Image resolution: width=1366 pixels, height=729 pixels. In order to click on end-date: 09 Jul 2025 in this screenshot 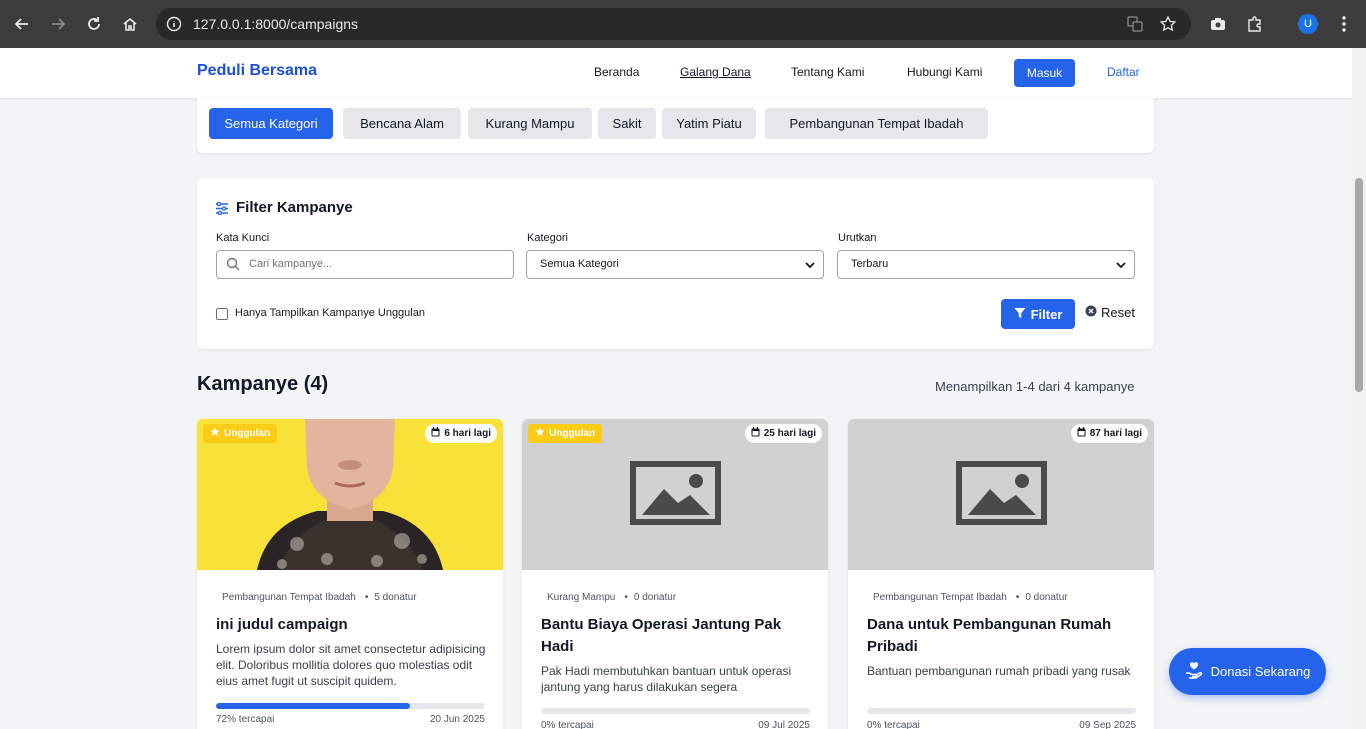, I will do `click(784, 724)`.